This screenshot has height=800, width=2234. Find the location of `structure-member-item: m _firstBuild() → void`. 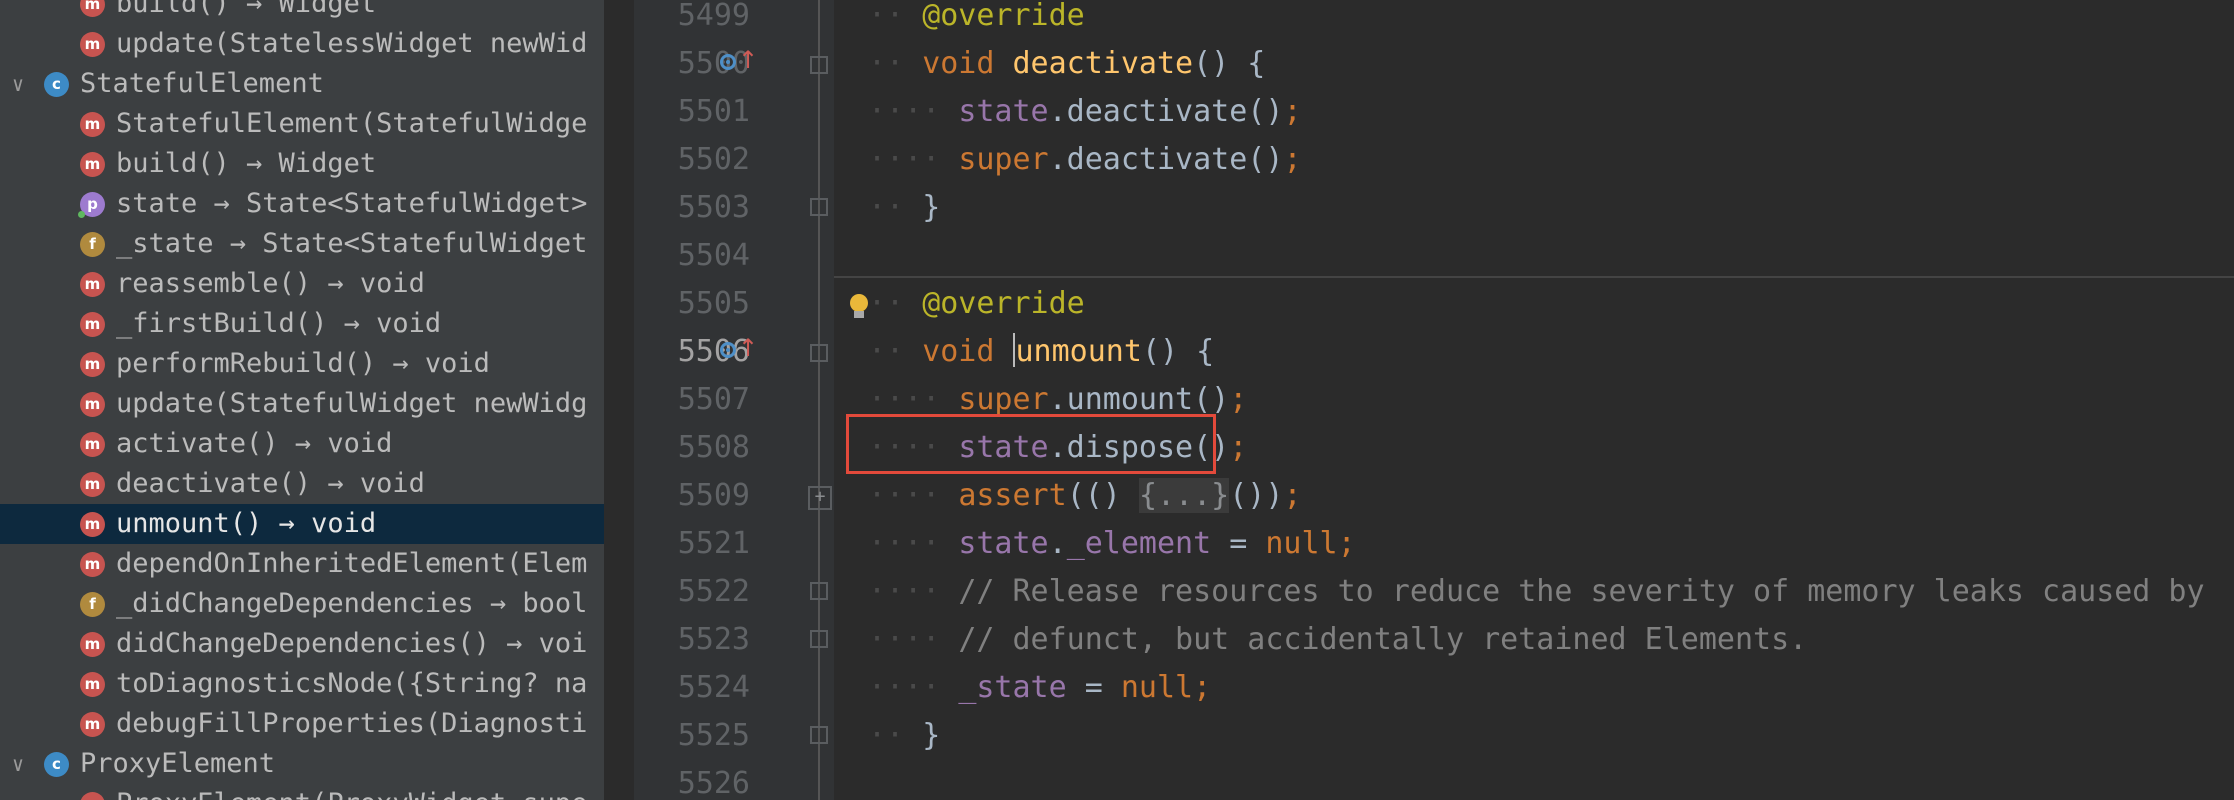

structure-member-item: m _firstBuild() → void is located at coordinates (302, 324).